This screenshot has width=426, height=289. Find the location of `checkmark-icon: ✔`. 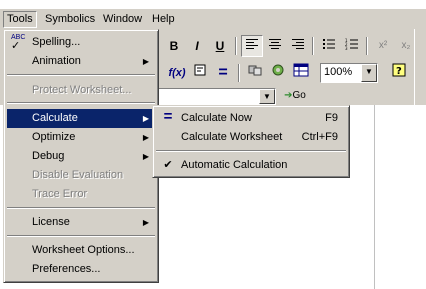

checkmark-icon: ✔ is located at coordinates (168, 165).